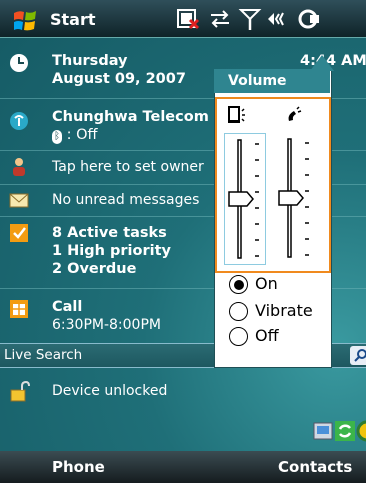 This screenshot has height=483, width=366. What do you see at coordinates (220, 19) in the screenshot?
I see `connectivity-icon` at bounding box center [220, 19].